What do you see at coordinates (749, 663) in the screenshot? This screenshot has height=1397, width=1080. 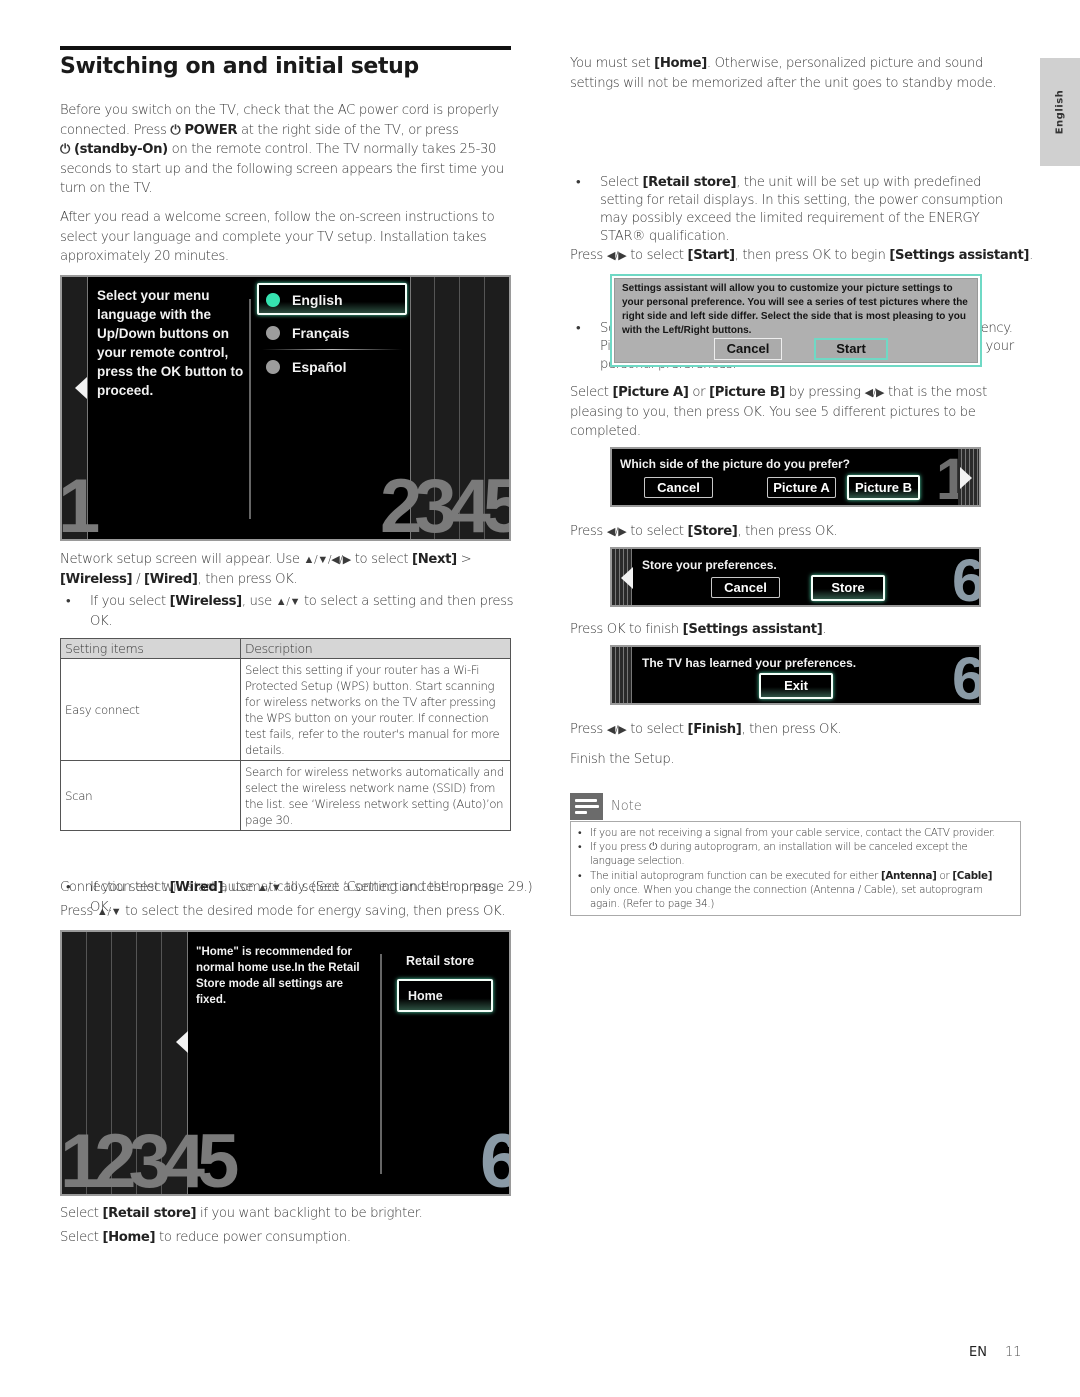 I see `learned-text: The TV has learned your preferences.` at bounding box center [749, 663].